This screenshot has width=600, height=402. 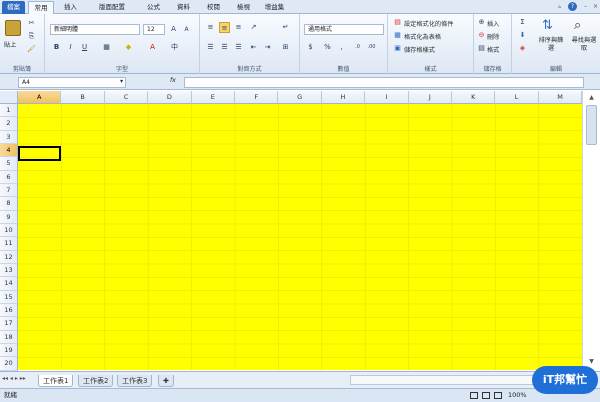 What do you see at coordinates (173, 80) in the screenshot?
I see `insert-function-button: fx` at bounding box center [173, 80].